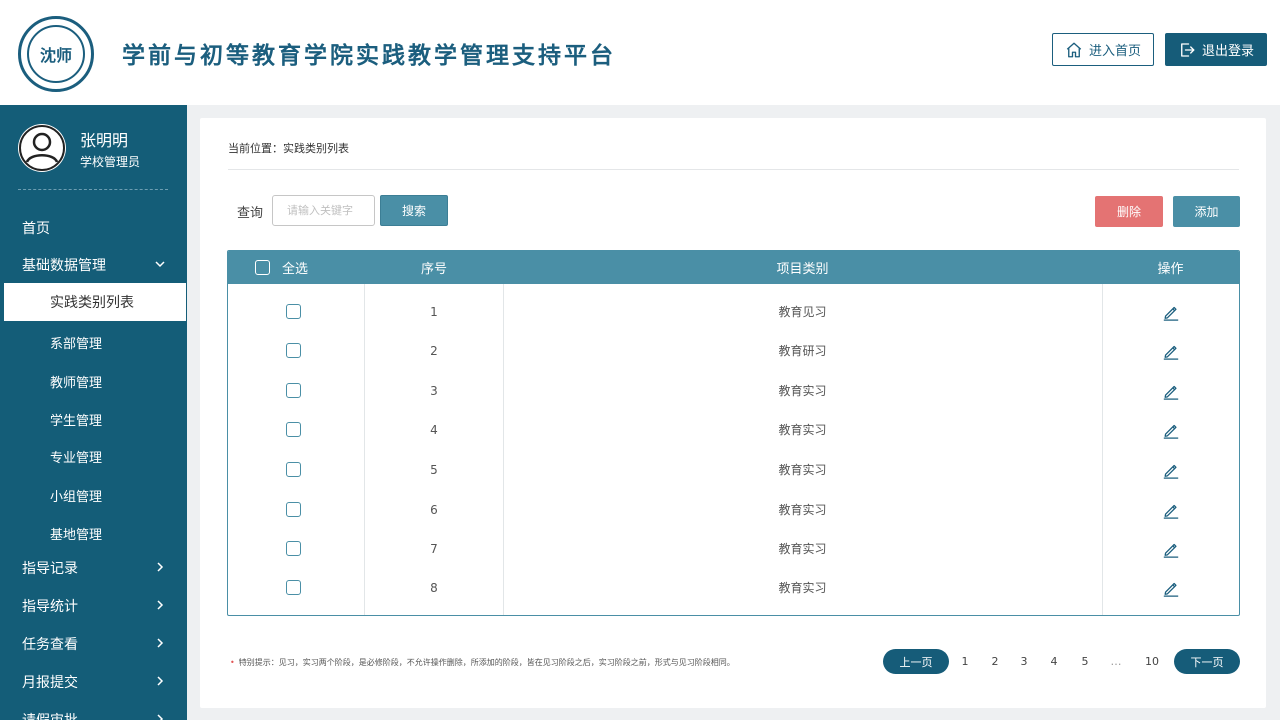  What do you see at coordinates (95, 302) in the screenshot?
I see `sidebar-subitem-practice-category: 实践类别列表` at bounding box center [95, 302].